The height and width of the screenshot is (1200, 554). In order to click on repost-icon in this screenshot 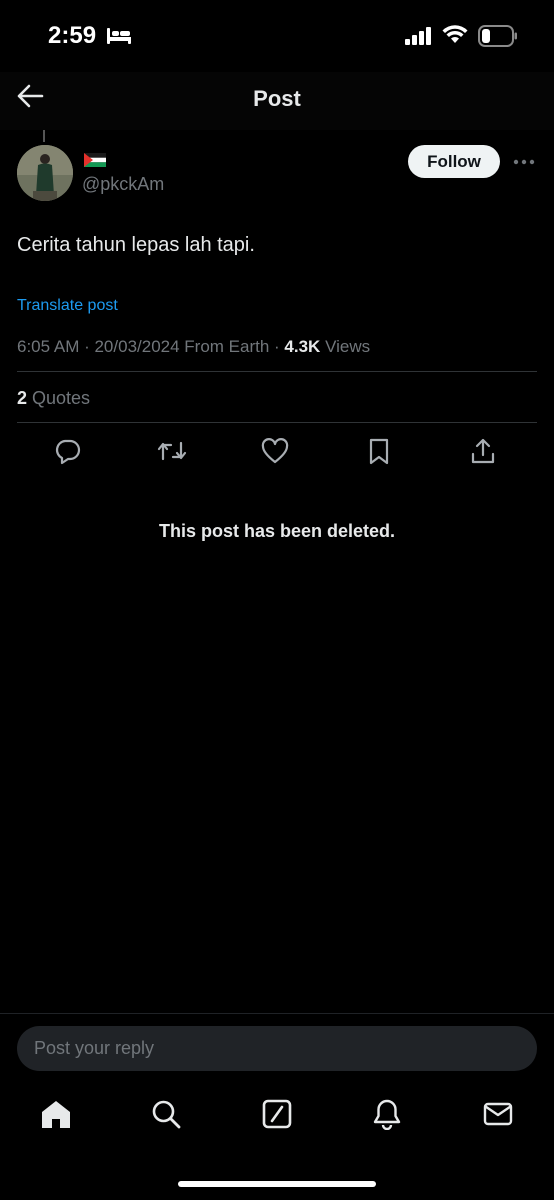, I will do `click(172, 453)`.